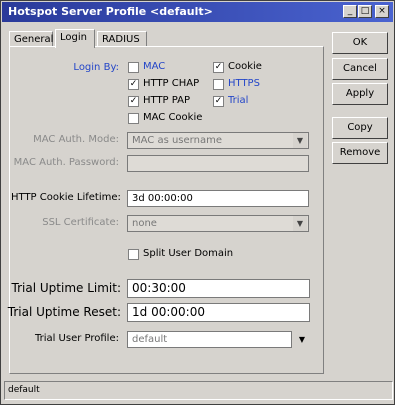 Image resolution: width=395 pixels, height=405 pixels. What do you see at coordinates (218, 288) in the screenshot?
I see `trial-uptime-limit-field: 00:30:00` at bounding box center [218, 288].